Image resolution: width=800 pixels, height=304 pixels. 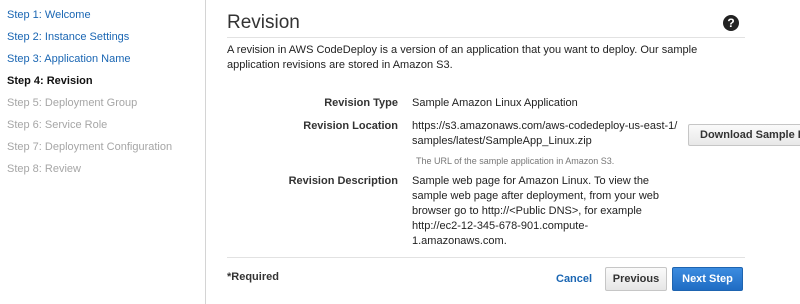 What do you see at coordinates (574, 279) in the screenshot?
I see `cancel-link: Cancel` at bounding box center [574, 279].